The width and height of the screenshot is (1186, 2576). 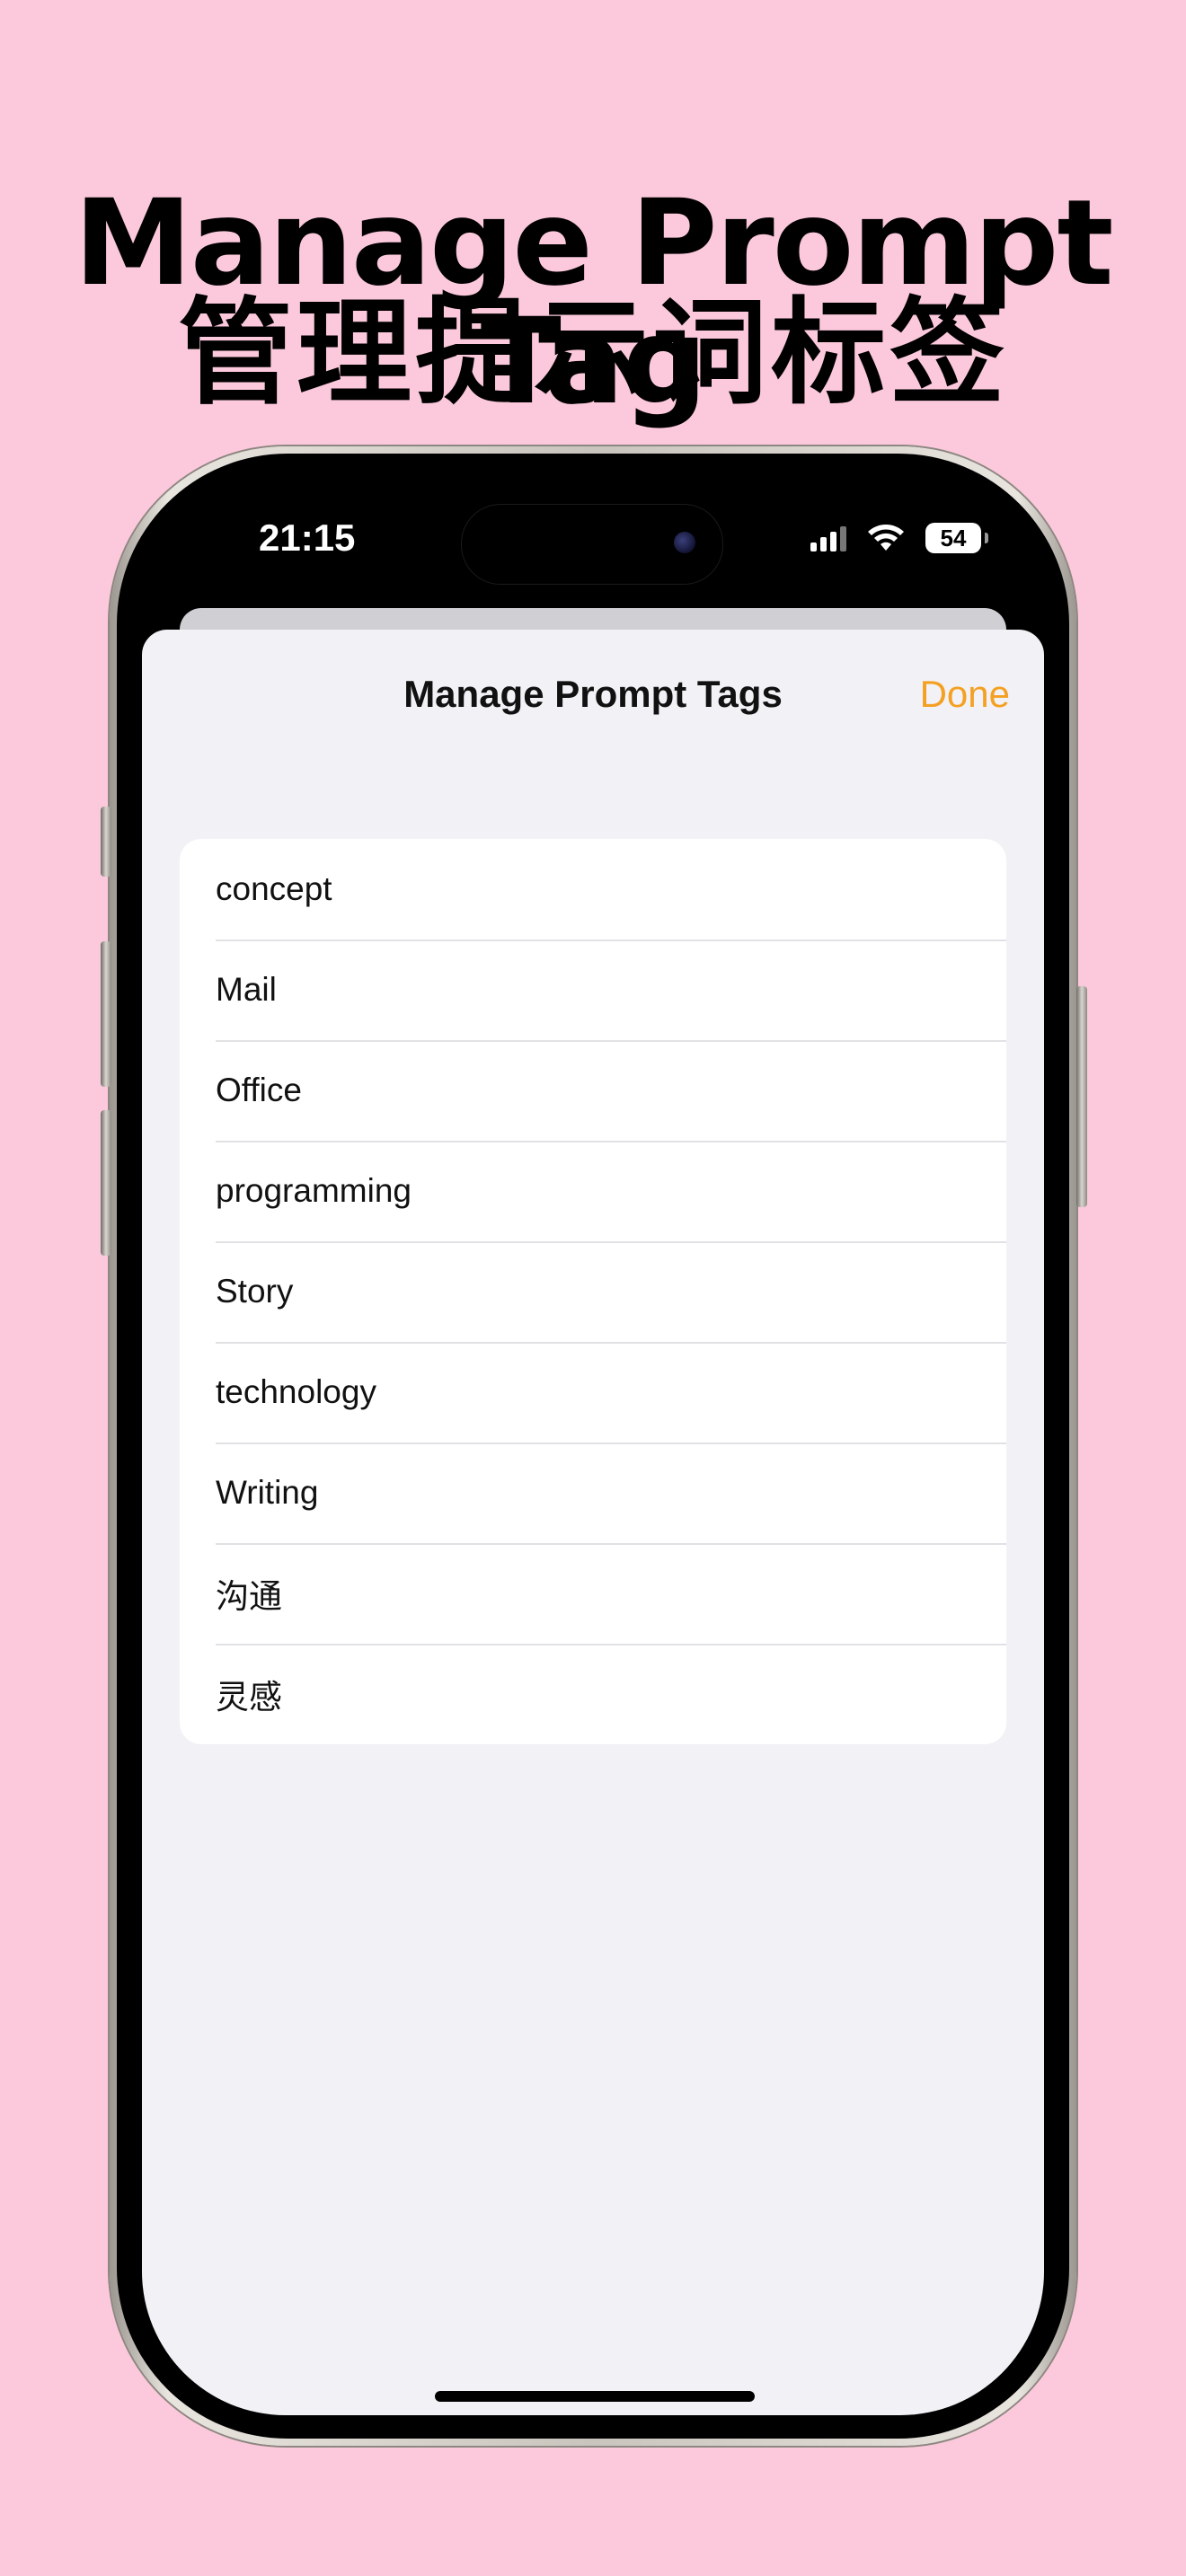 I want to click on list-item: programming, so click(x=593, y=1191).